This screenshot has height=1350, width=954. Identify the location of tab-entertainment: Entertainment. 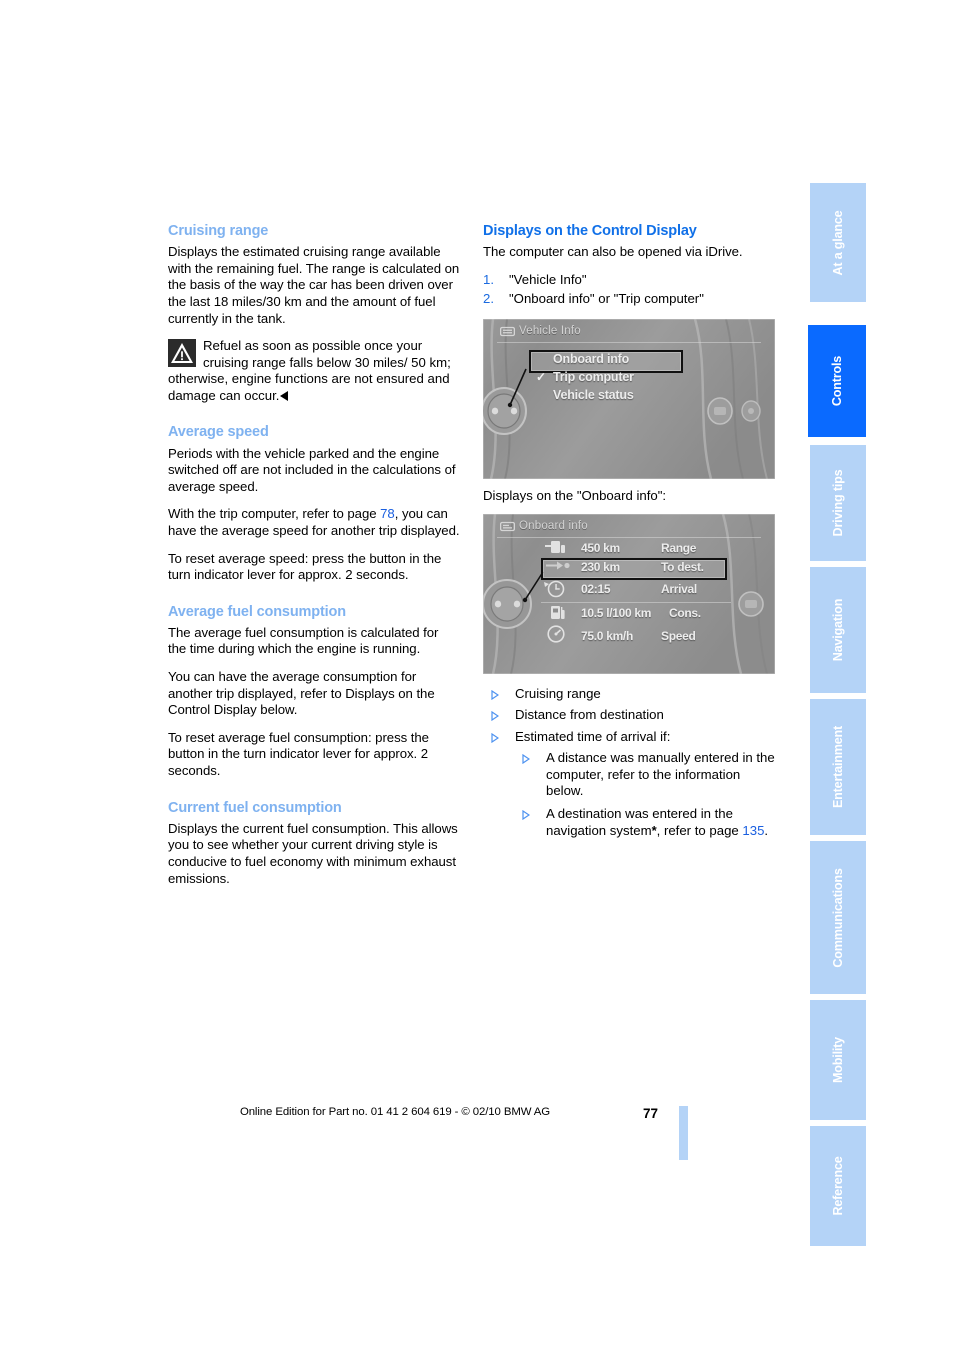
(838, 767).